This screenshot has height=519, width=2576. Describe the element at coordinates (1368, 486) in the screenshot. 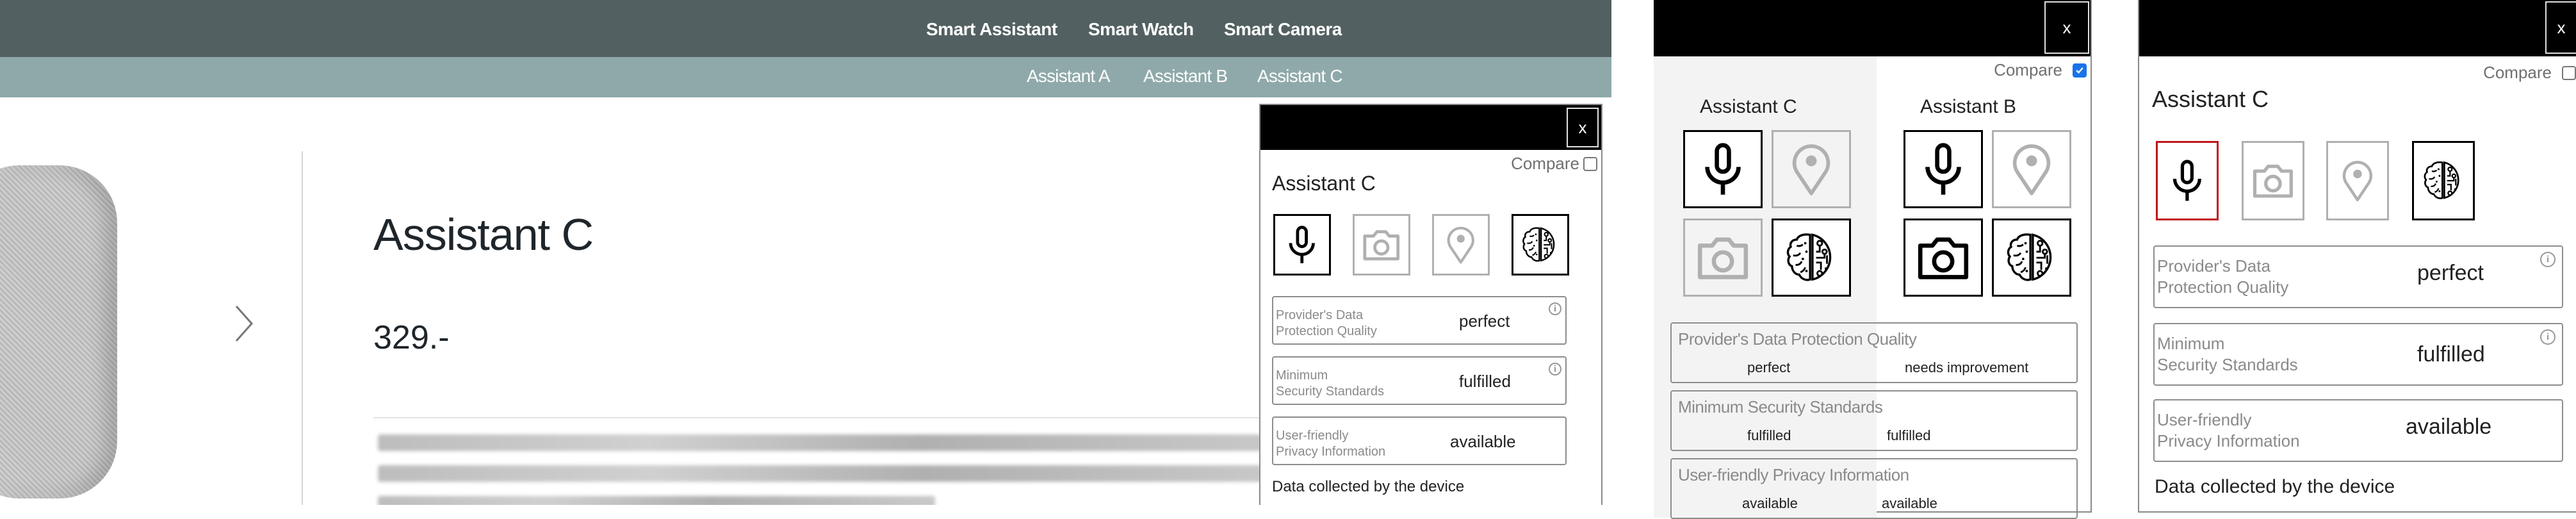

I see `data-collected-heading: Data collected by the device` at that location.